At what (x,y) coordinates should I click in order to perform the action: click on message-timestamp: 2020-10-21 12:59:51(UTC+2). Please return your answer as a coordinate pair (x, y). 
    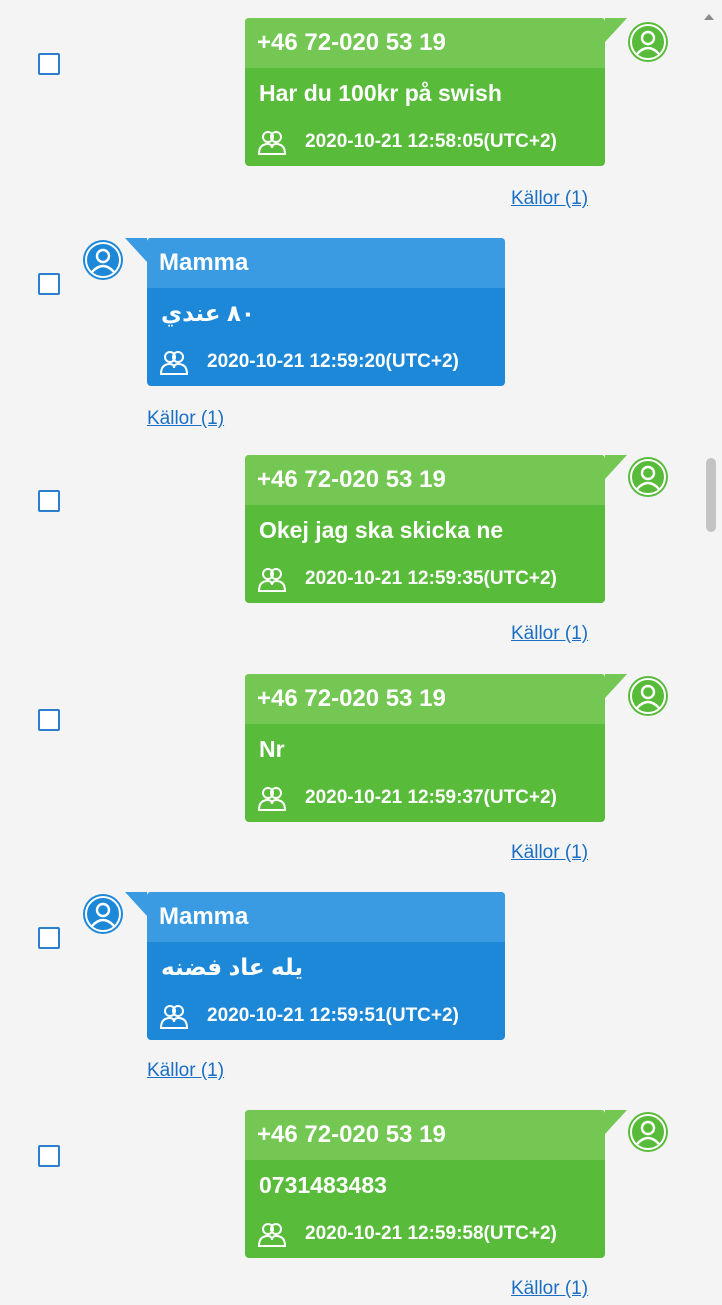
    Looking at the image, I should click on (333, 1015).